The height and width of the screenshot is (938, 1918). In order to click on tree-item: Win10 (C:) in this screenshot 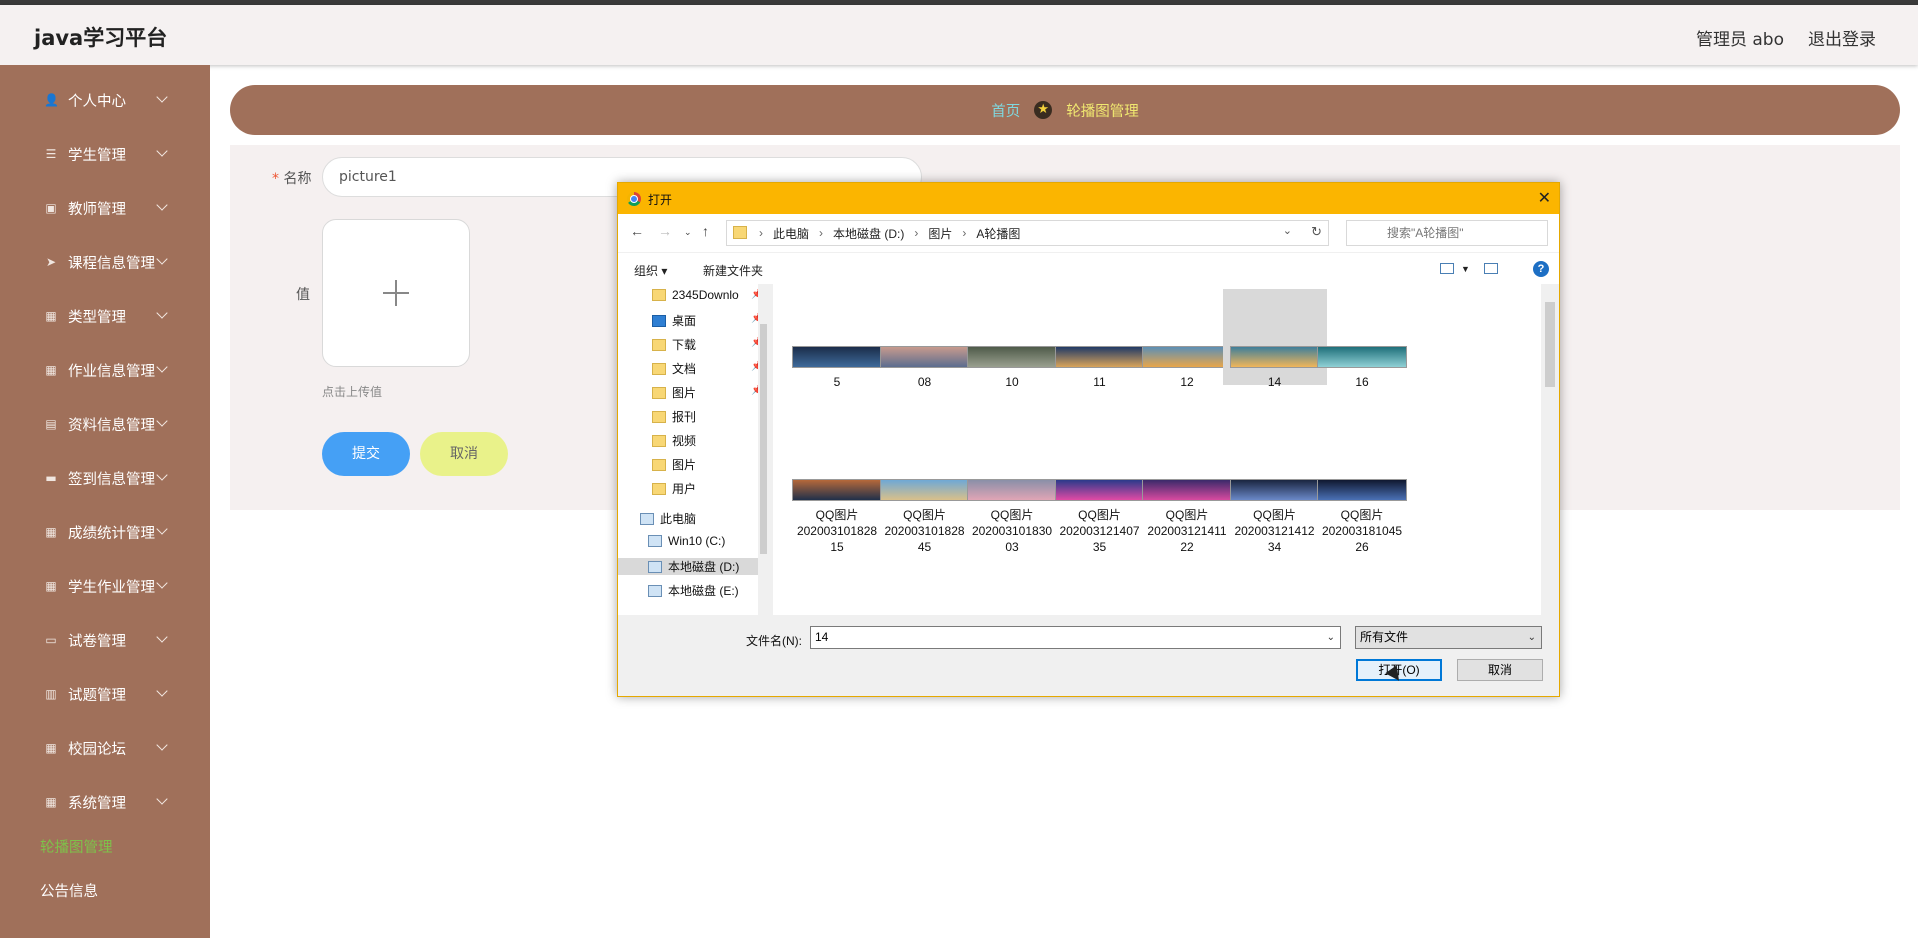, I will do `click(686, 541)`.